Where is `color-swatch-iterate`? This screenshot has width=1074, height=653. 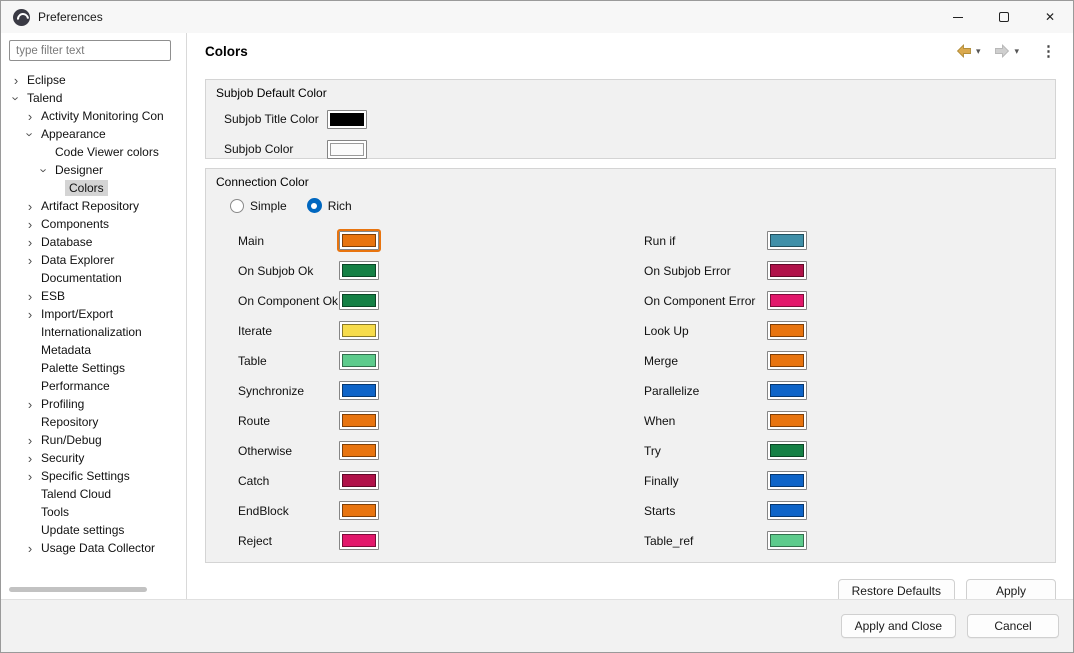
color-swatch-iterate is located at coordinates (359, 330).